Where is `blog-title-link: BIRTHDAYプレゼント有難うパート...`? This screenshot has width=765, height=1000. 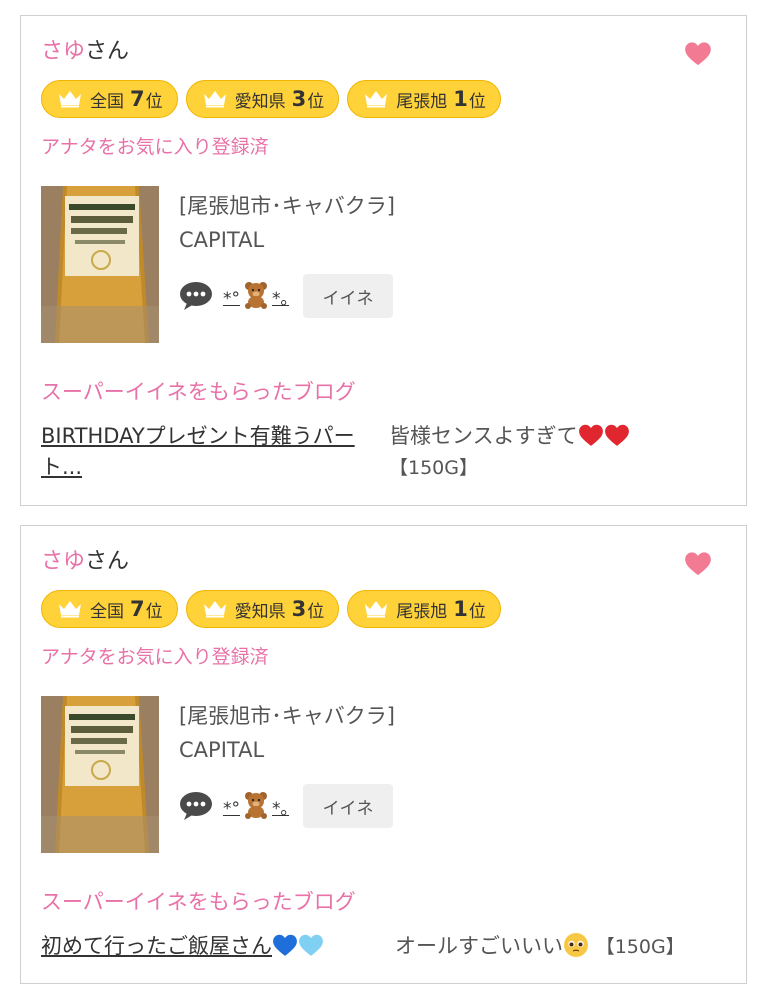
blog-title-link: BIRTHDAYプレゼント有難うパート... is located at coordinates (208, 452).